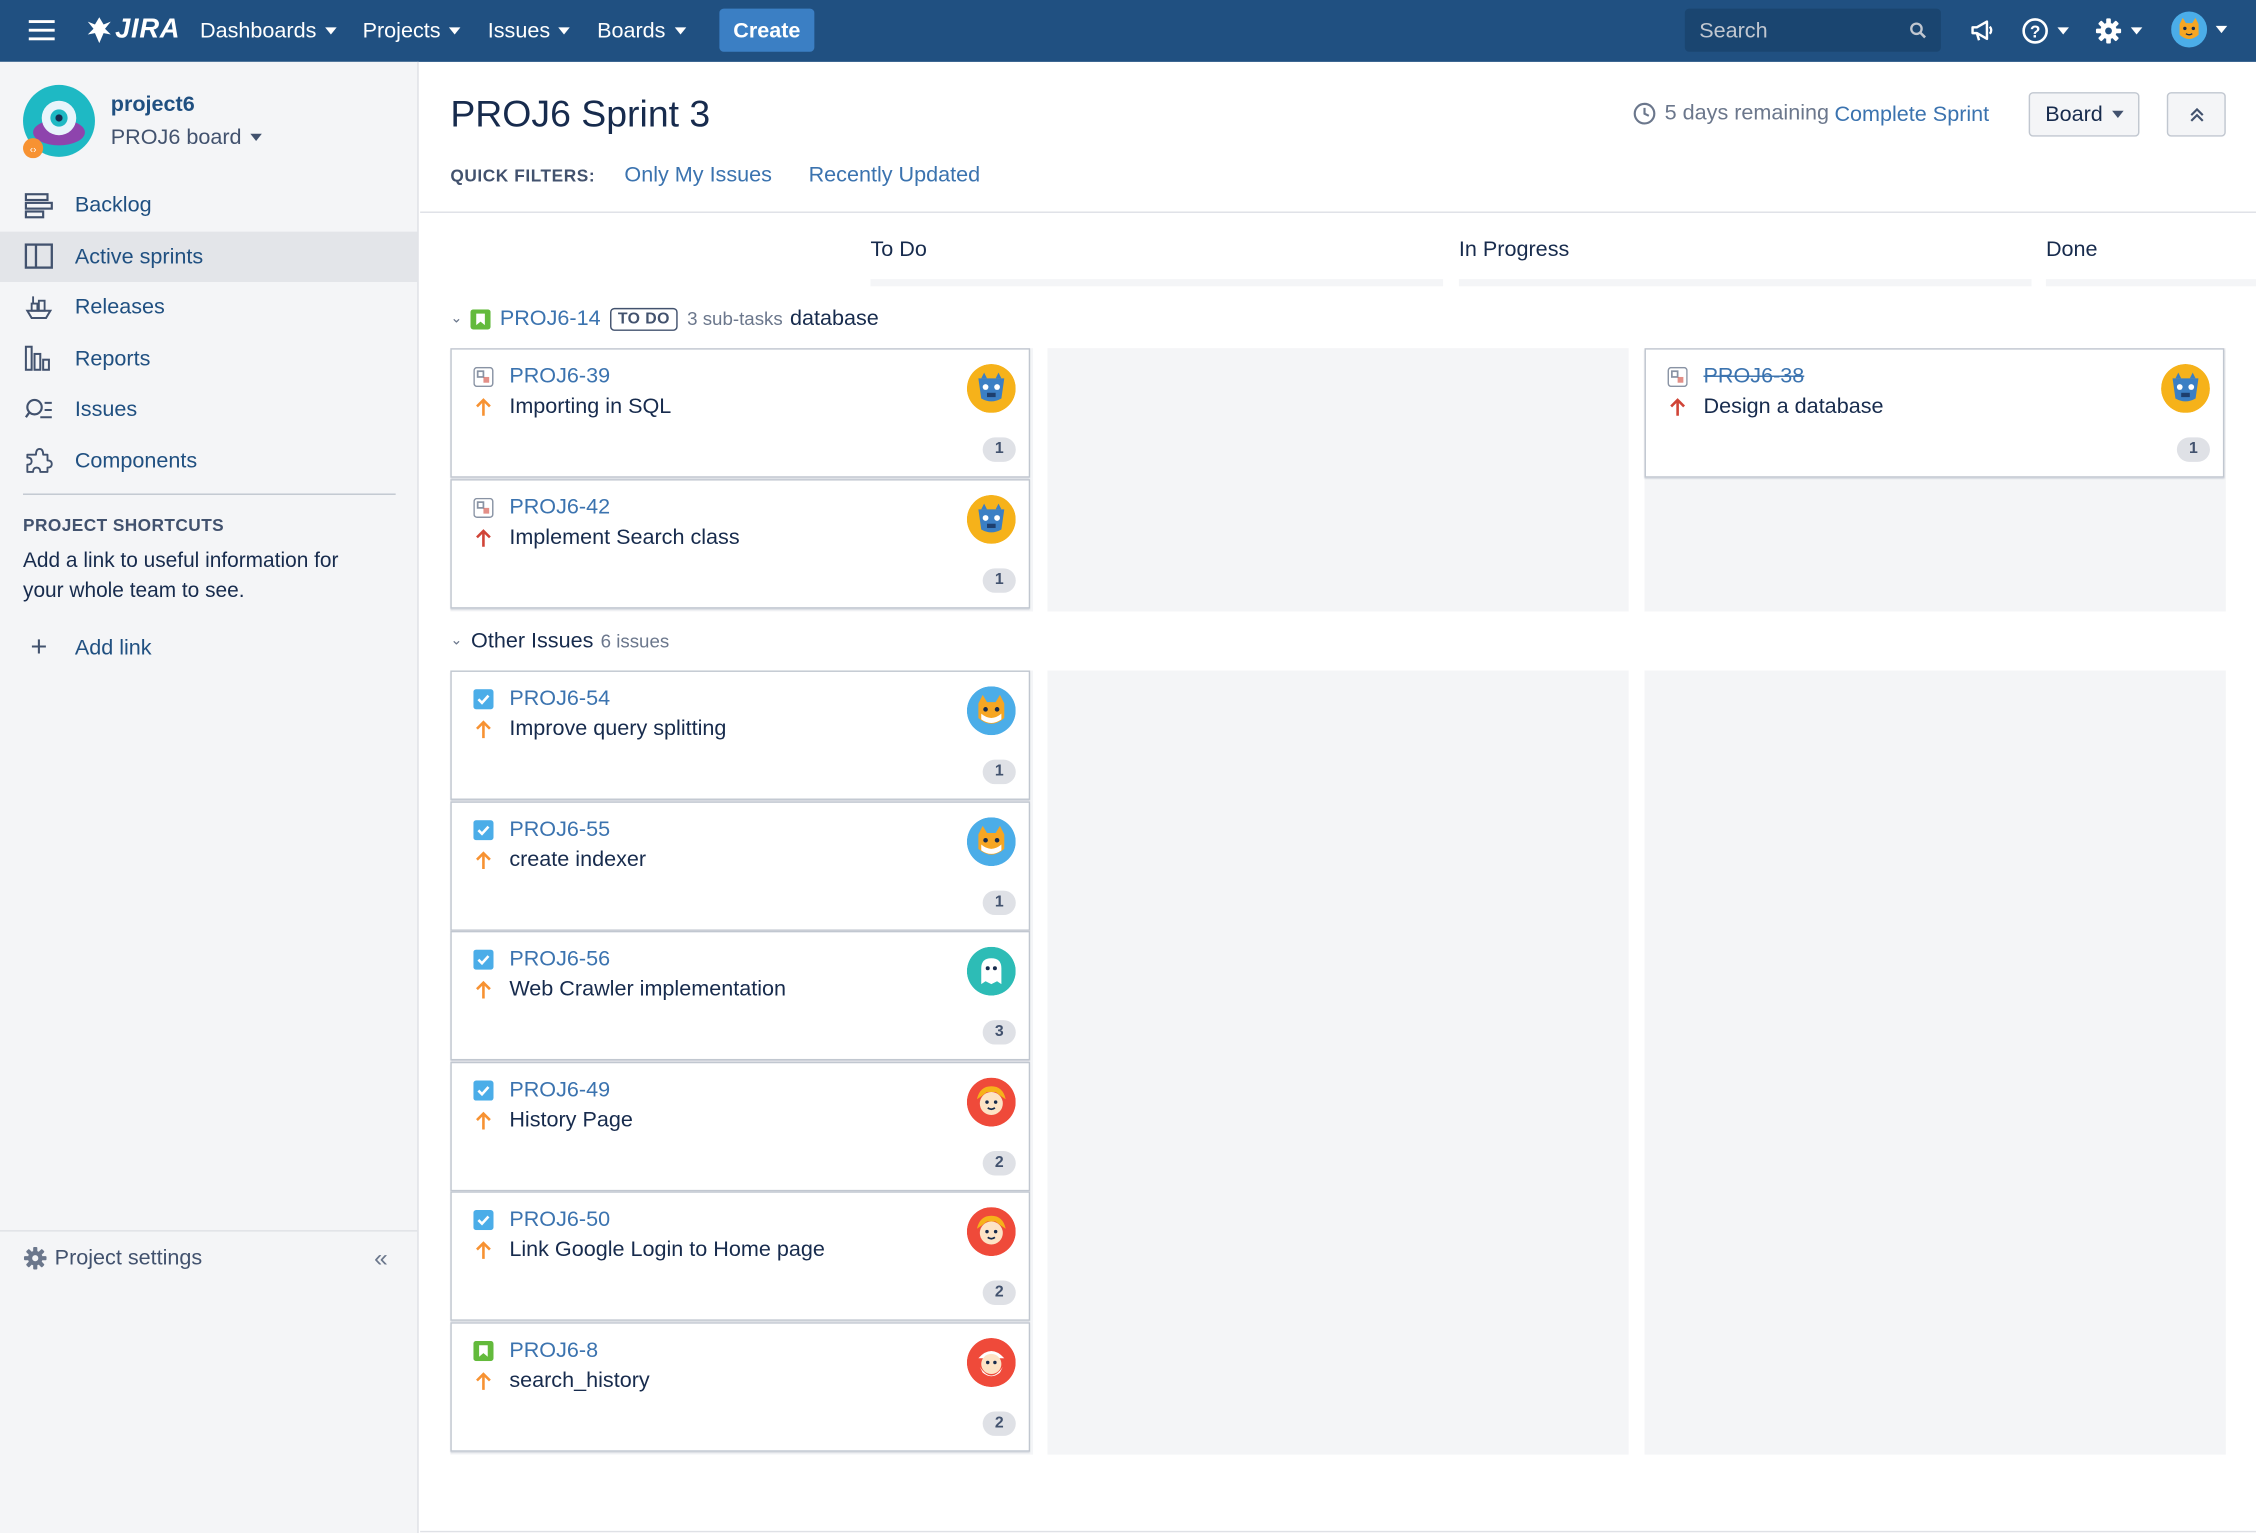 This screenshot has width=2256, height=1533. I want to click on sidebar-item-releases: Releases, so click(208, 307).